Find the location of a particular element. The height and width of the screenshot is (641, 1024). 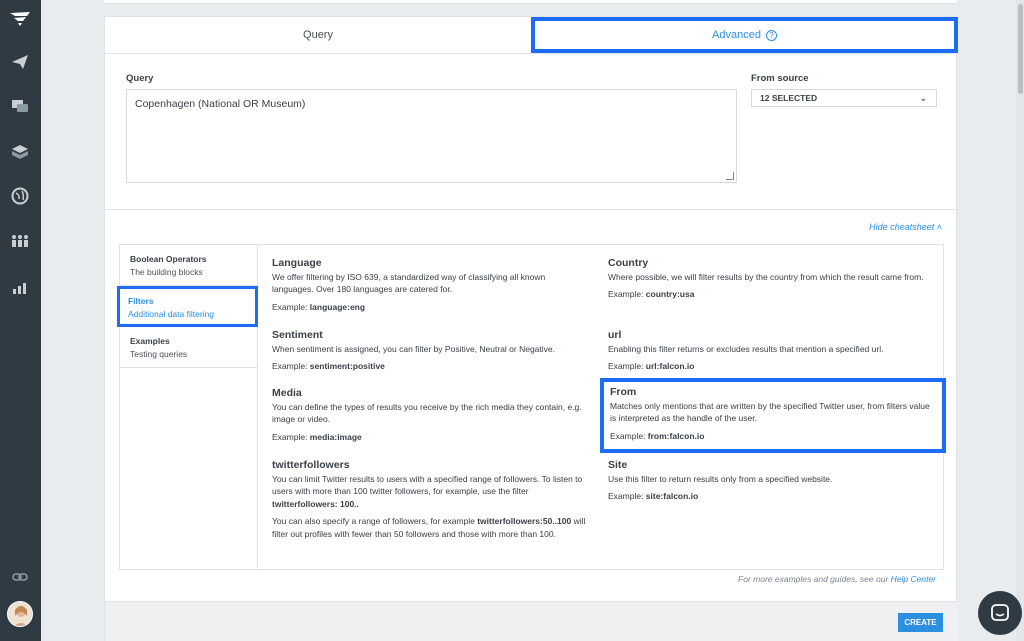

example-code: twitterfollowers: 100.. is located at coordinates (315, 503).